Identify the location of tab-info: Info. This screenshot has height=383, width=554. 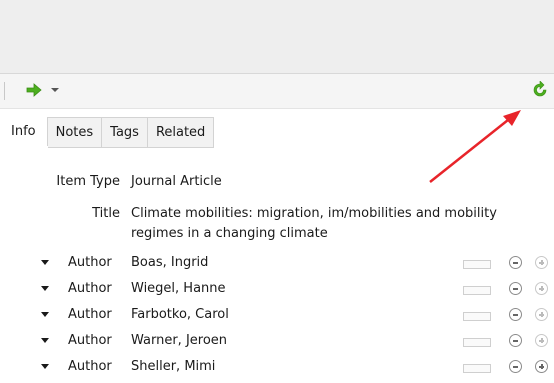
(24, 131).